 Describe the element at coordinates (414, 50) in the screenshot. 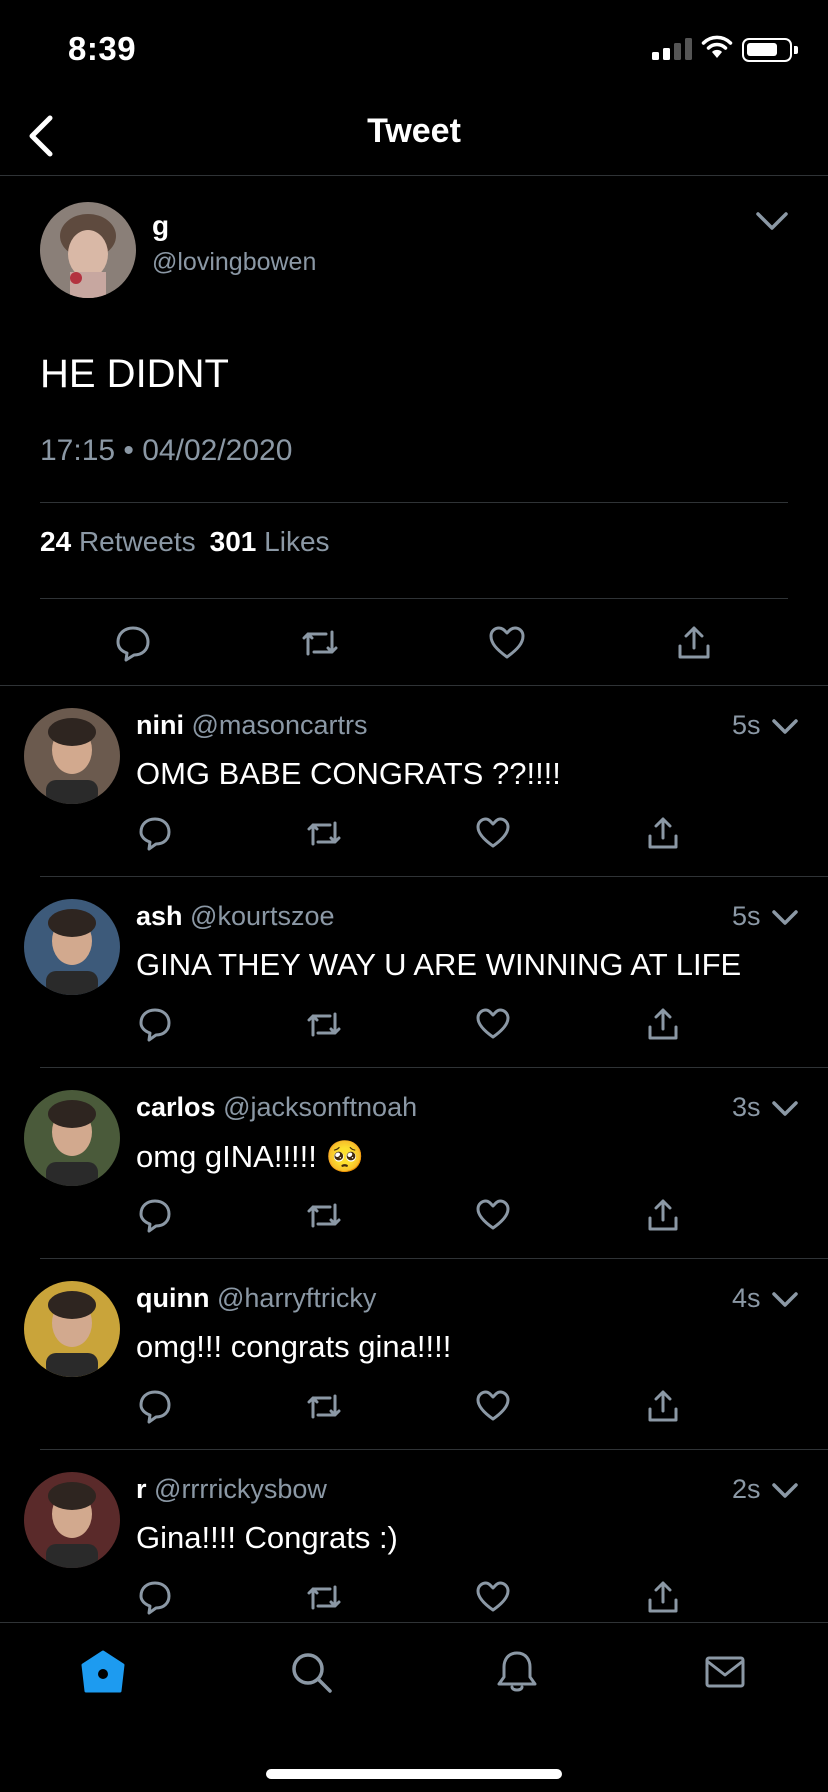

I see `status-bar: 8:39` at that location.